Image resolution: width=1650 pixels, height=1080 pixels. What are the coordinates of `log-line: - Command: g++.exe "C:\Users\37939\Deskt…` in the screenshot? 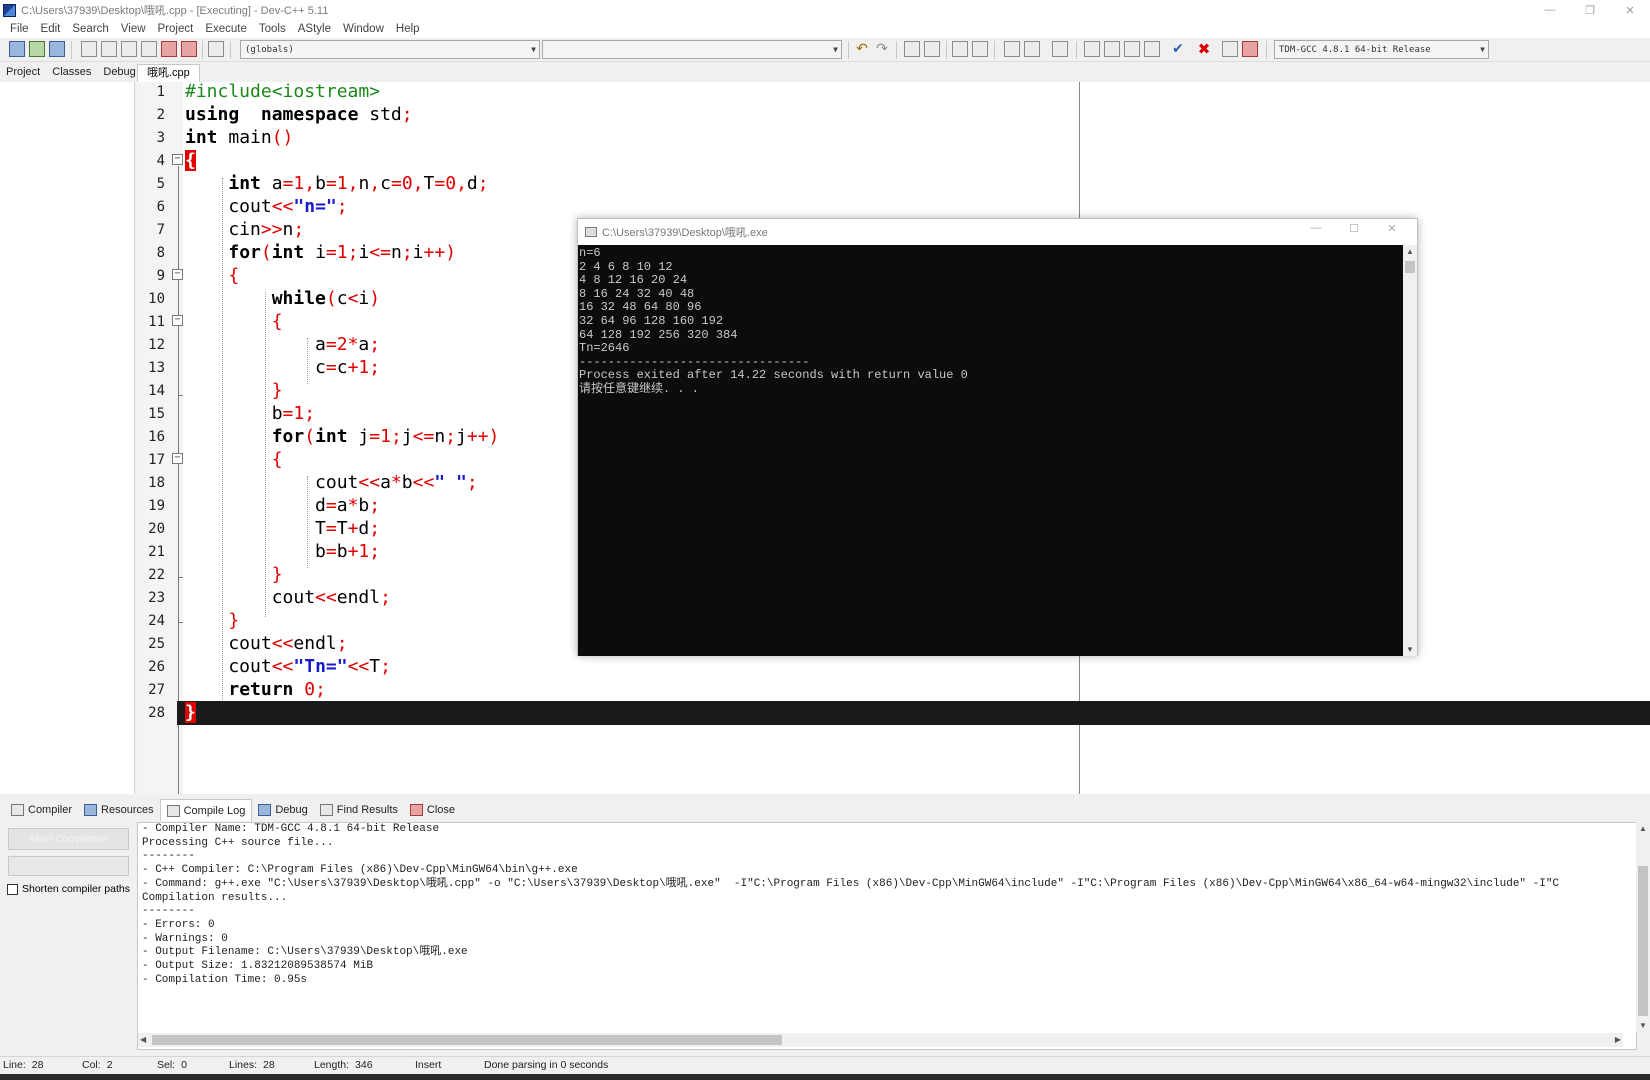 It's located at (851, 883).